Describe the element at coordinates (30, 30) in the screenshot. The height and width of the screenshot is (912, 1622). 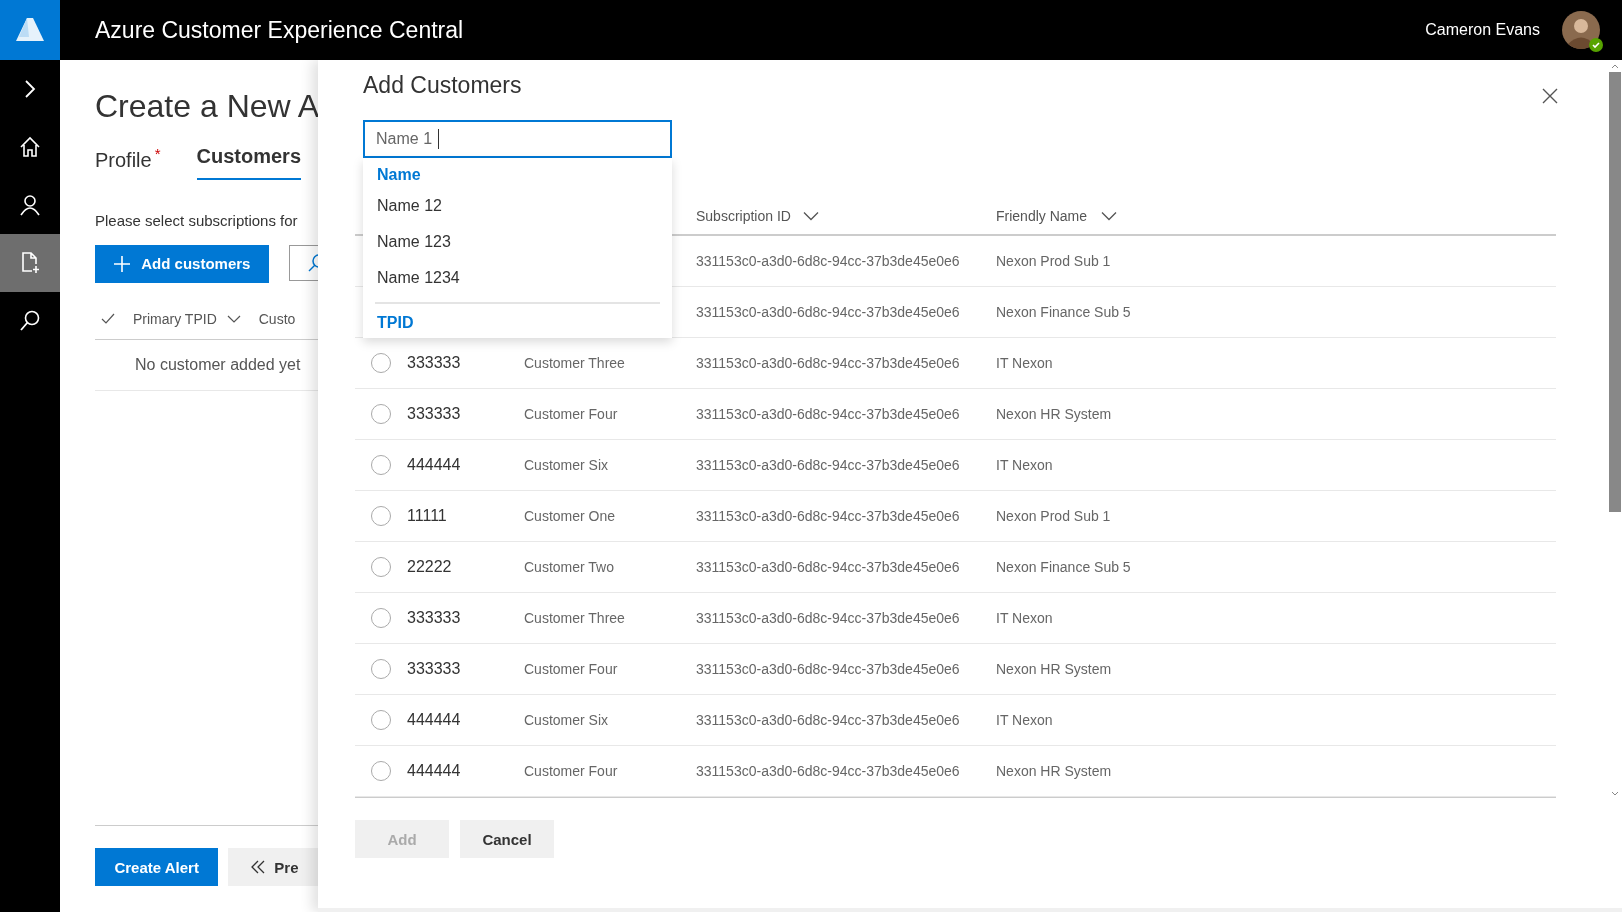
I see `logo-icon` at that location.